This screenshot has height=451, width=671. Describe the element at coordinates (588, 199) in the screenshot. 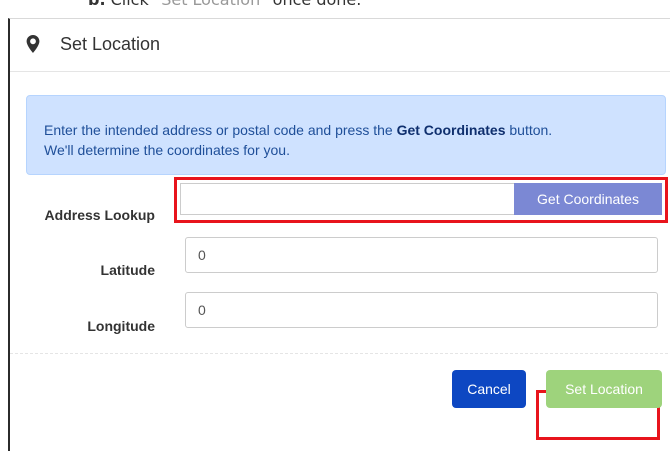

I see `get-coordinates-button: Get Coordinates` at that location.